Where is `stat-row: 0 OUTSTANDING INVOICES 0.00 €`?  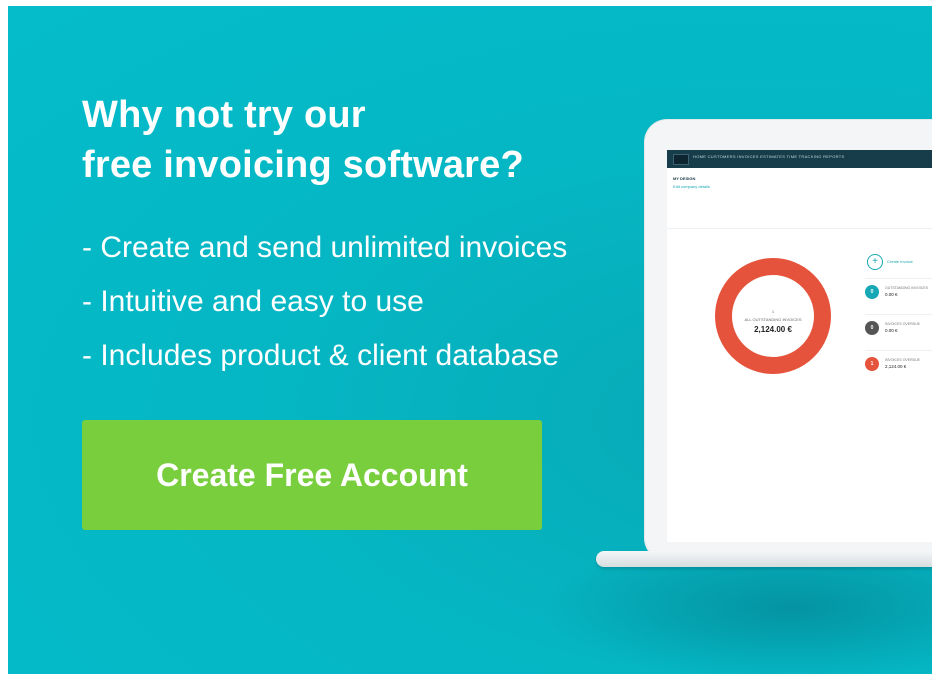
stat-row: 0 OUTSTANDING INVOICES 0.00 € is located at coordinates (898, 290).